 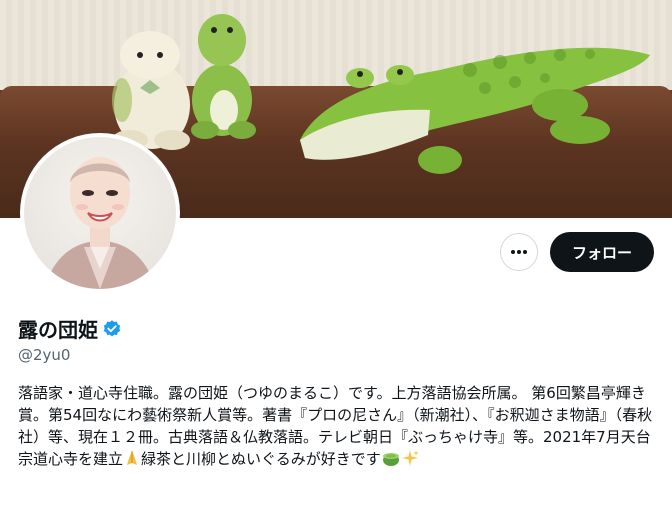 I want to click on avatar-photo, so click(x=100, y=213).